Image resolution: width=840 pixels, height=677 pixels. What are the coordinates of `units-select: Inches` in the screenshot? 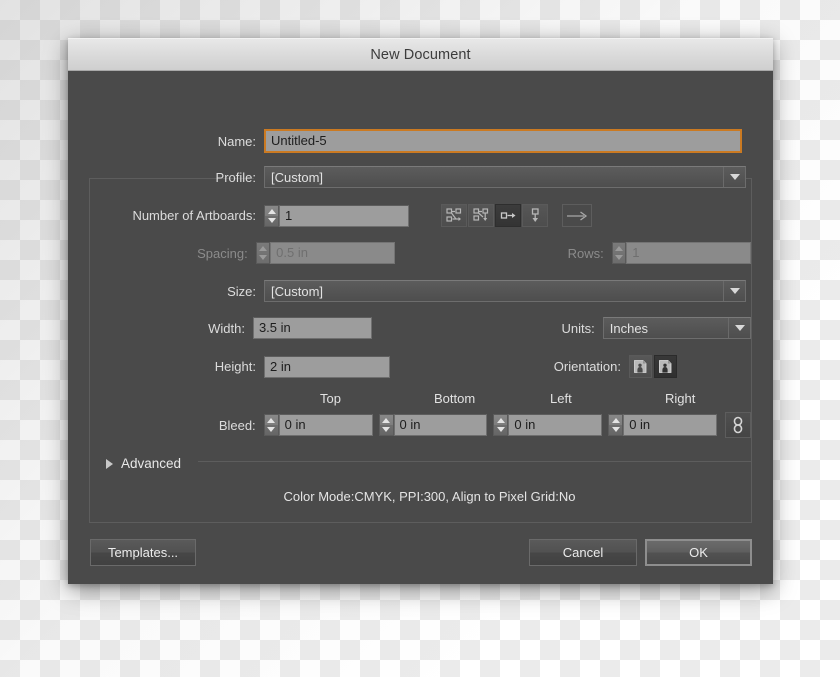 It's located at (676, 328).